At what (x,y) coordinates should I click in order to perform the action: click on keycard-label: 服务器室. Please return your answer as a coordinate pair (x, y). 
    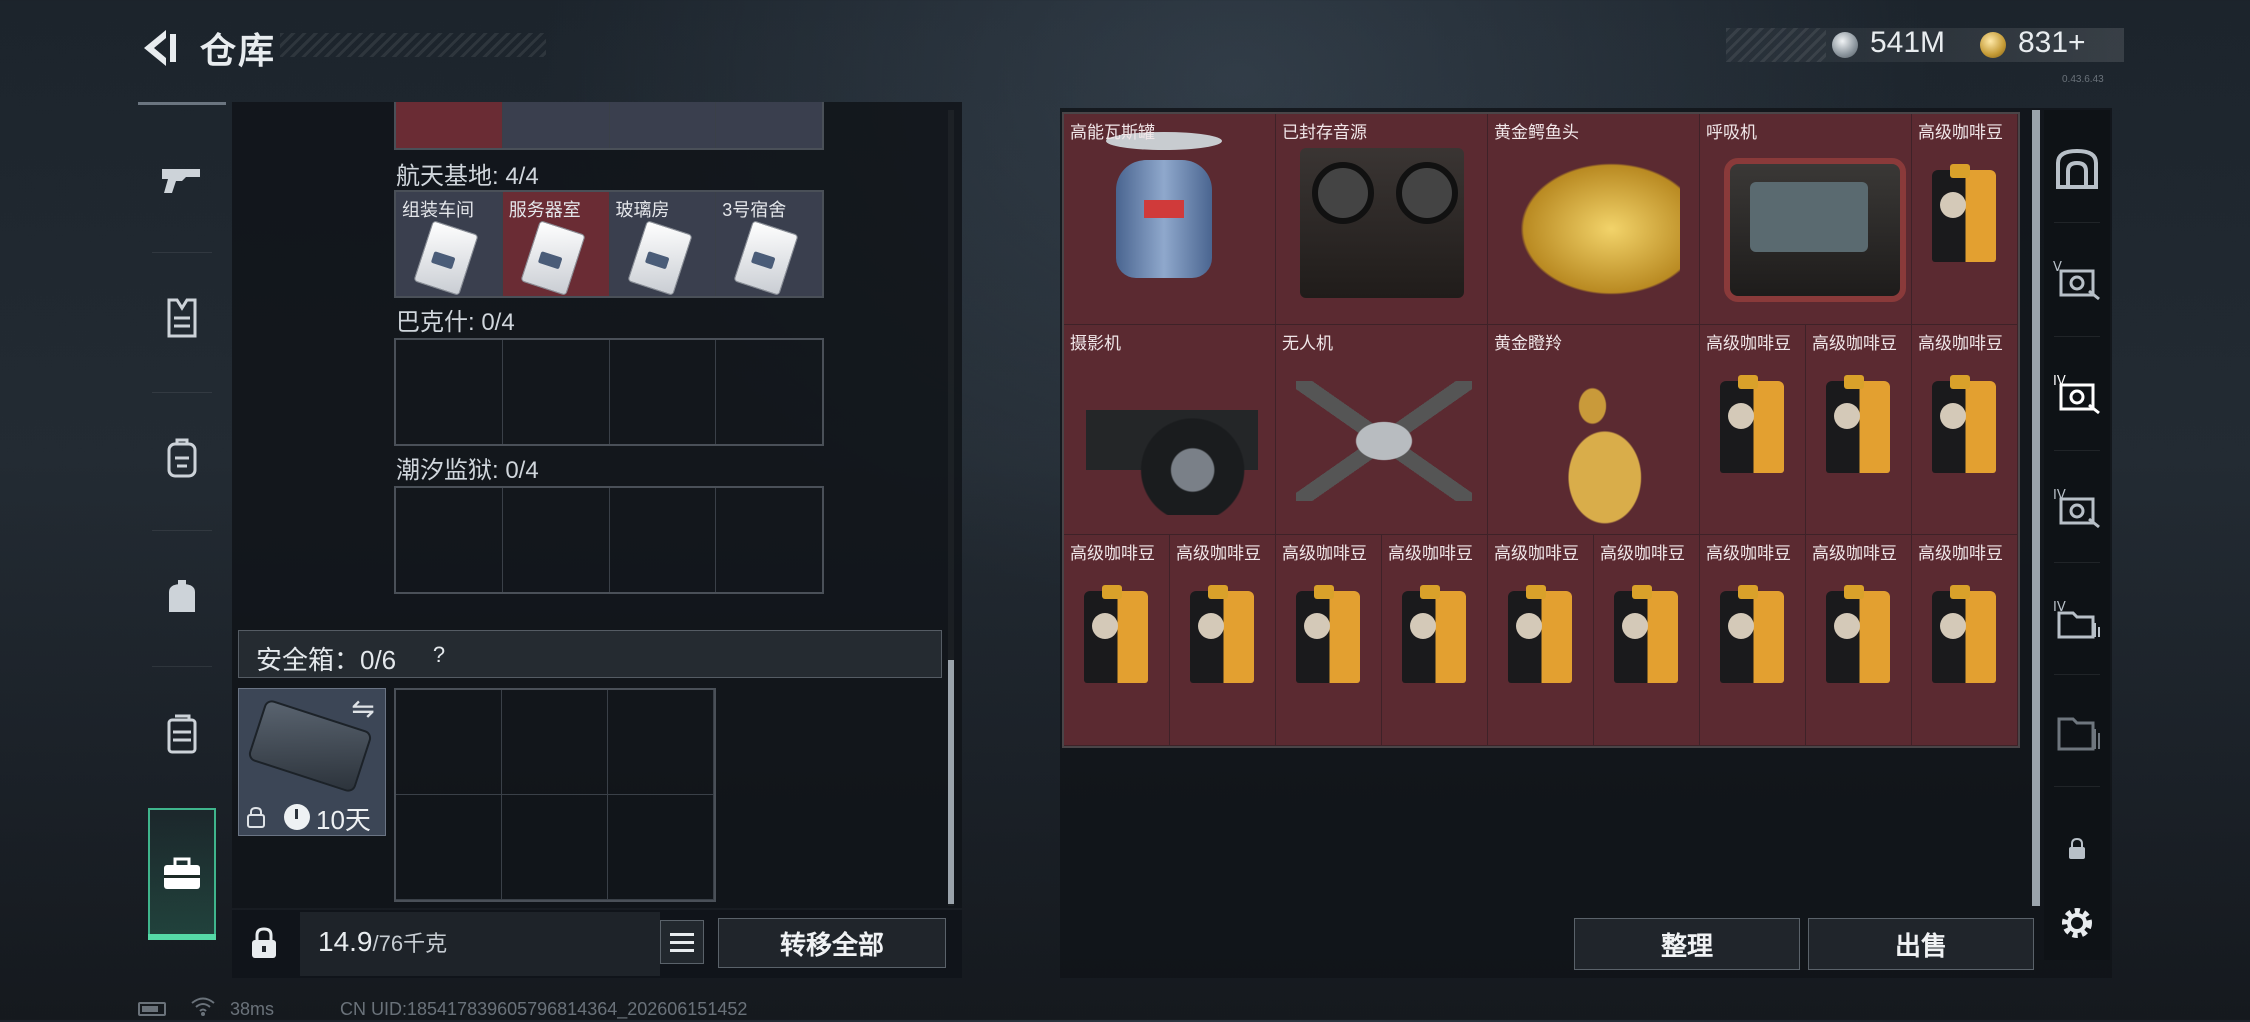
    Looking at the image, I should click on (544, 210).